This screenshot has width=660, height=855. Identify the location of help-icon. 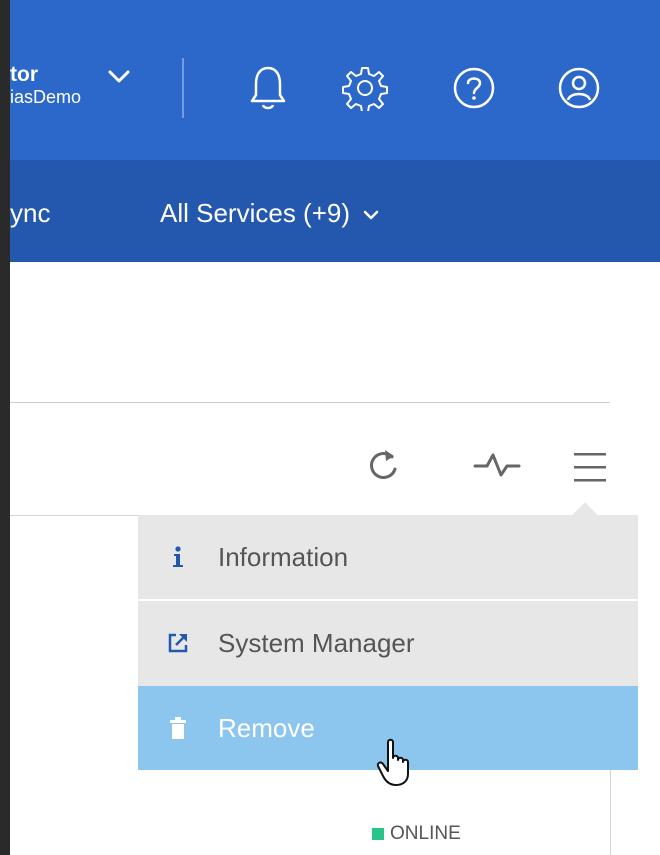
(474, 88).